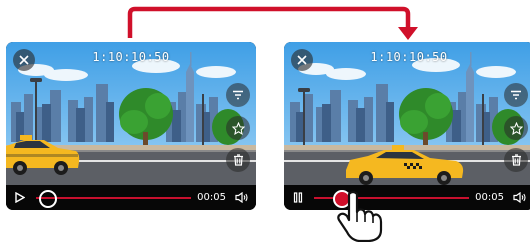 Image resolution: width=530 pixels, height=242 pixels. I want to click on seek-handle, so click(48, 199).